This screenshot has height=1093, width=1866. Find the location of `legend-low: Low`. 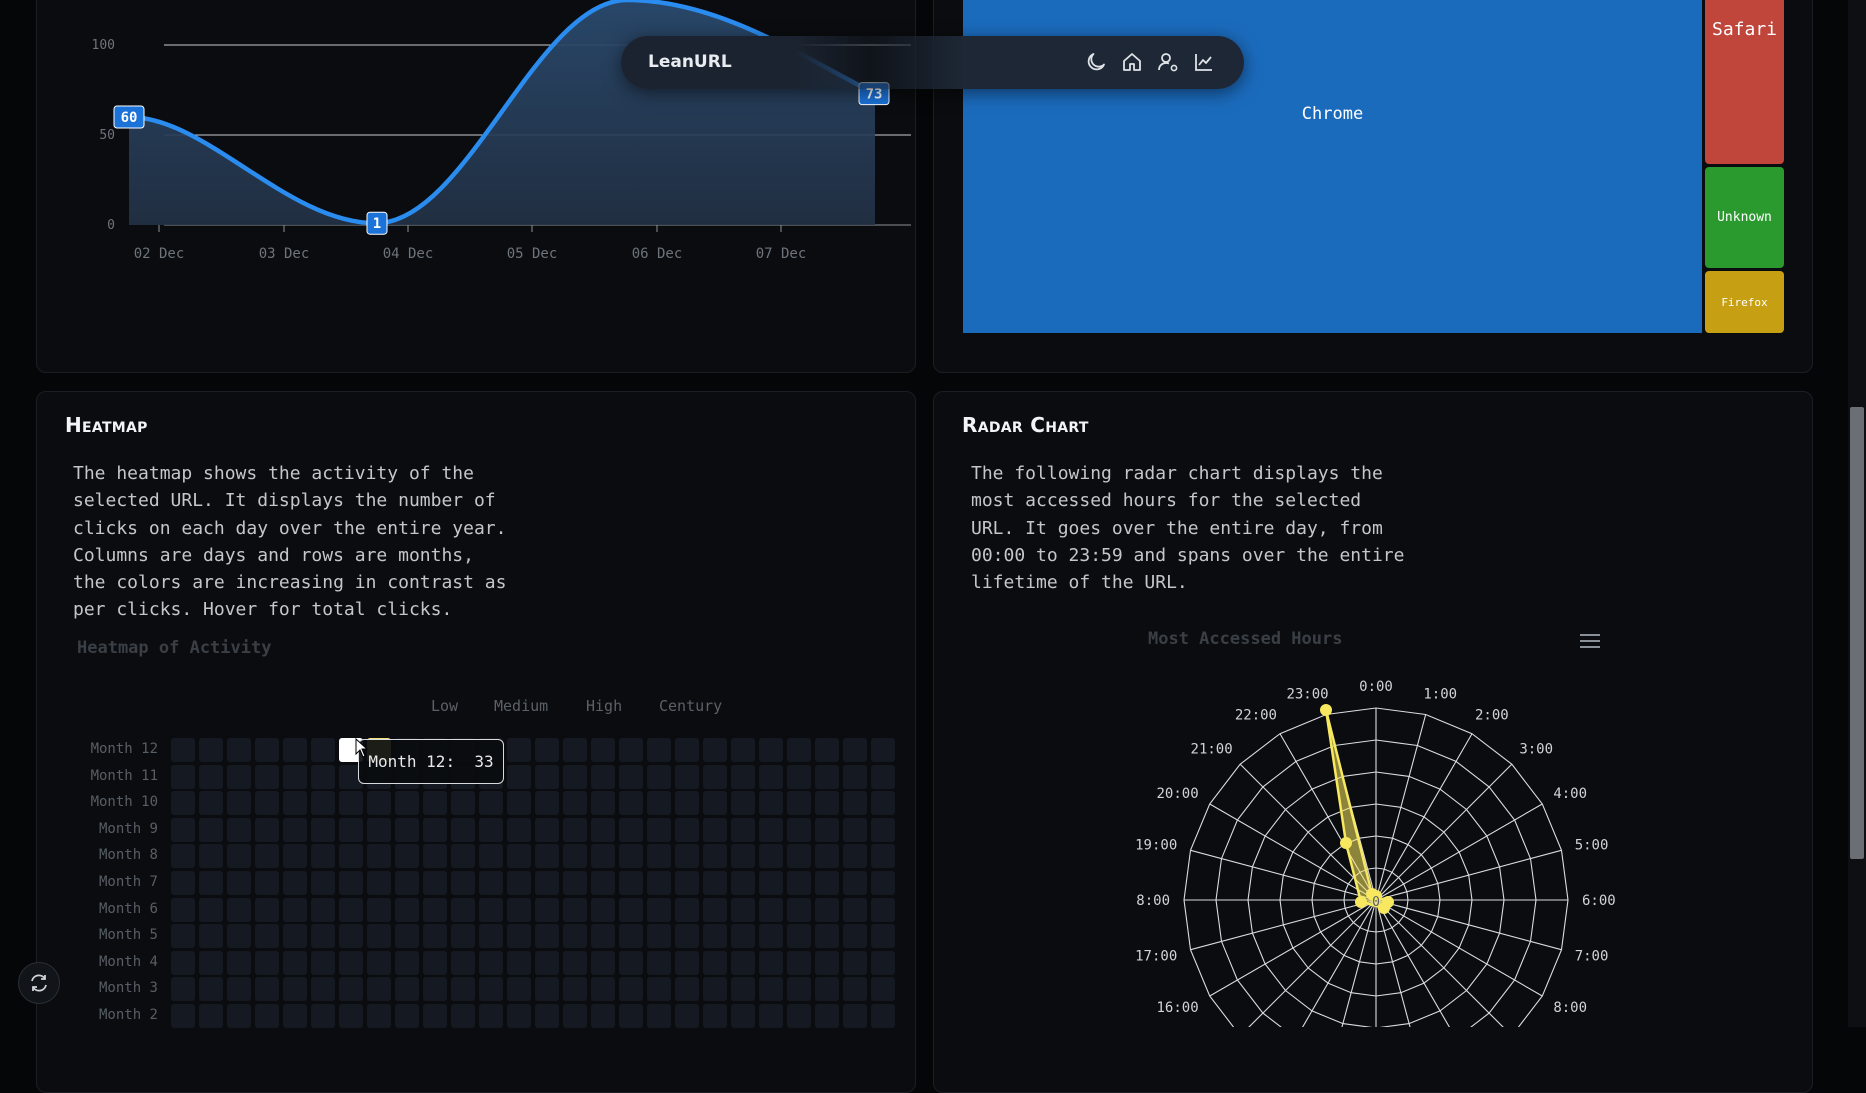

legend-low: Low is located at coordinates (444, 706).